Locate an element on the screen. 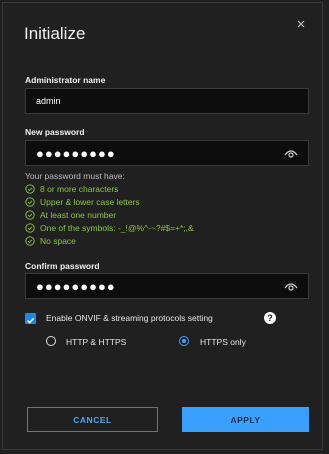 This screenshot has width=329, height=454. confirm-password-value: ●●●●●●●●● is located at coordinates (76, 286).